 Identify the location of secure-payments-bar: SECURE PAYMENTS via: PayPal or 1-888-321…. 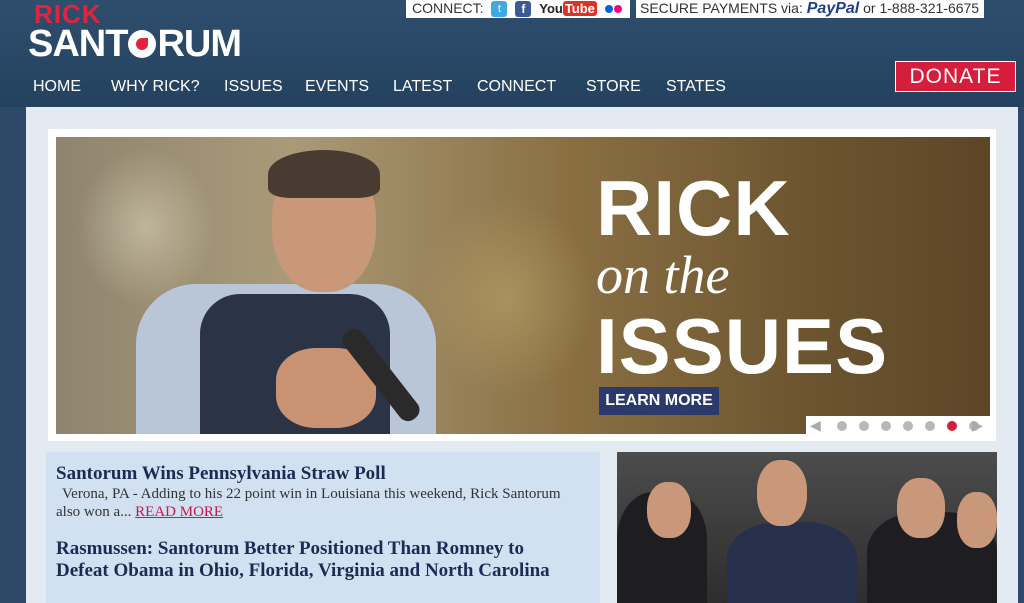
(810, 9).